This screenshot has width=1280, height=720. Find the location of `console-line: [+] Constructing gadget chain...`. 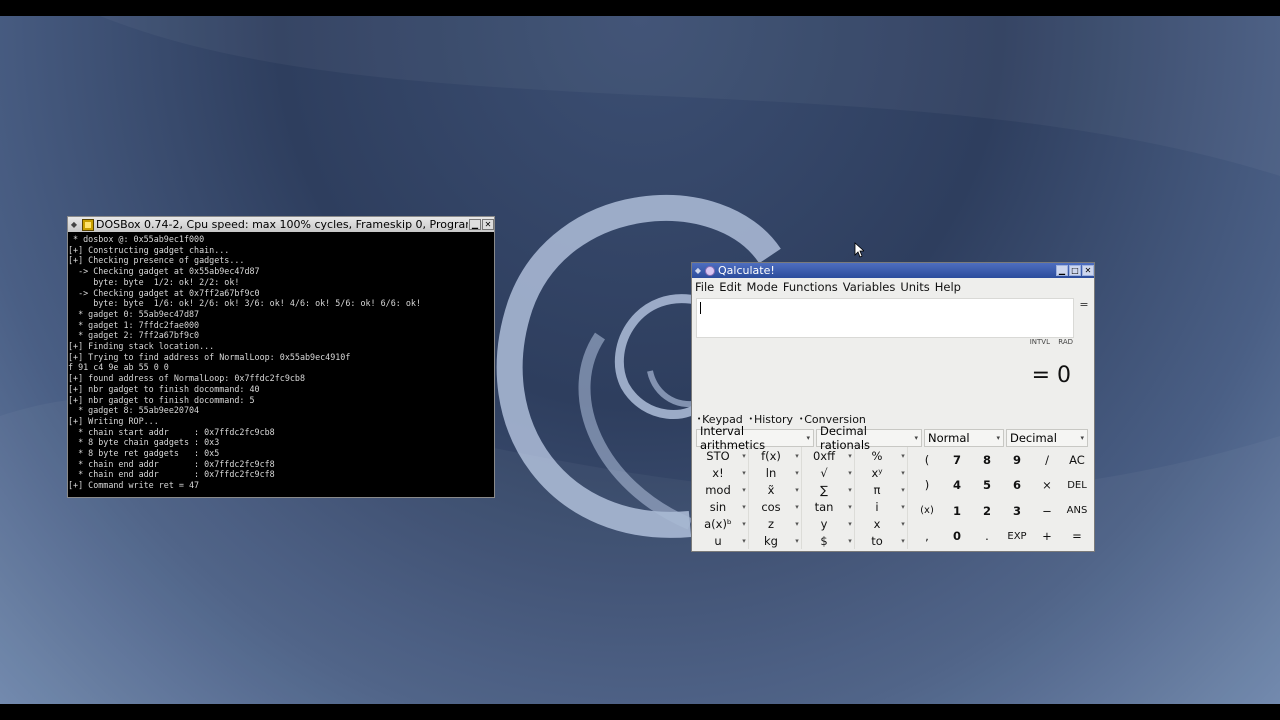

console-line: [+] Constructing gadget chain... is located at coordinates (149, 249).